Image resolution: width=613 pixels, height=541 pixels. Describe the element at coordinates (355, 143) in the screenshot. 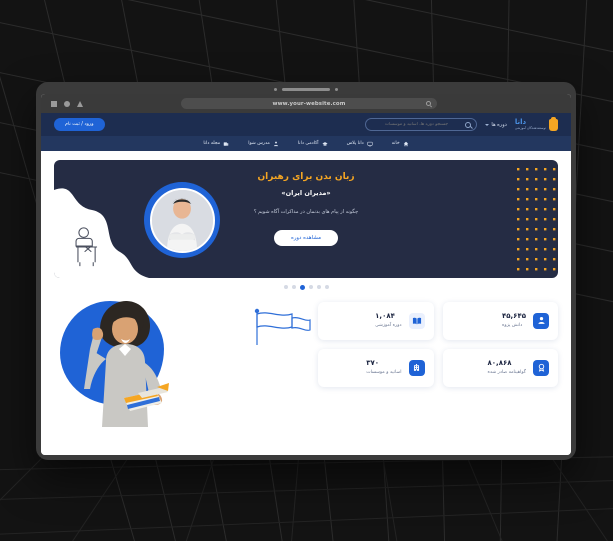

I see `nav-label-dana-plus: دانا پلاس` at that location.